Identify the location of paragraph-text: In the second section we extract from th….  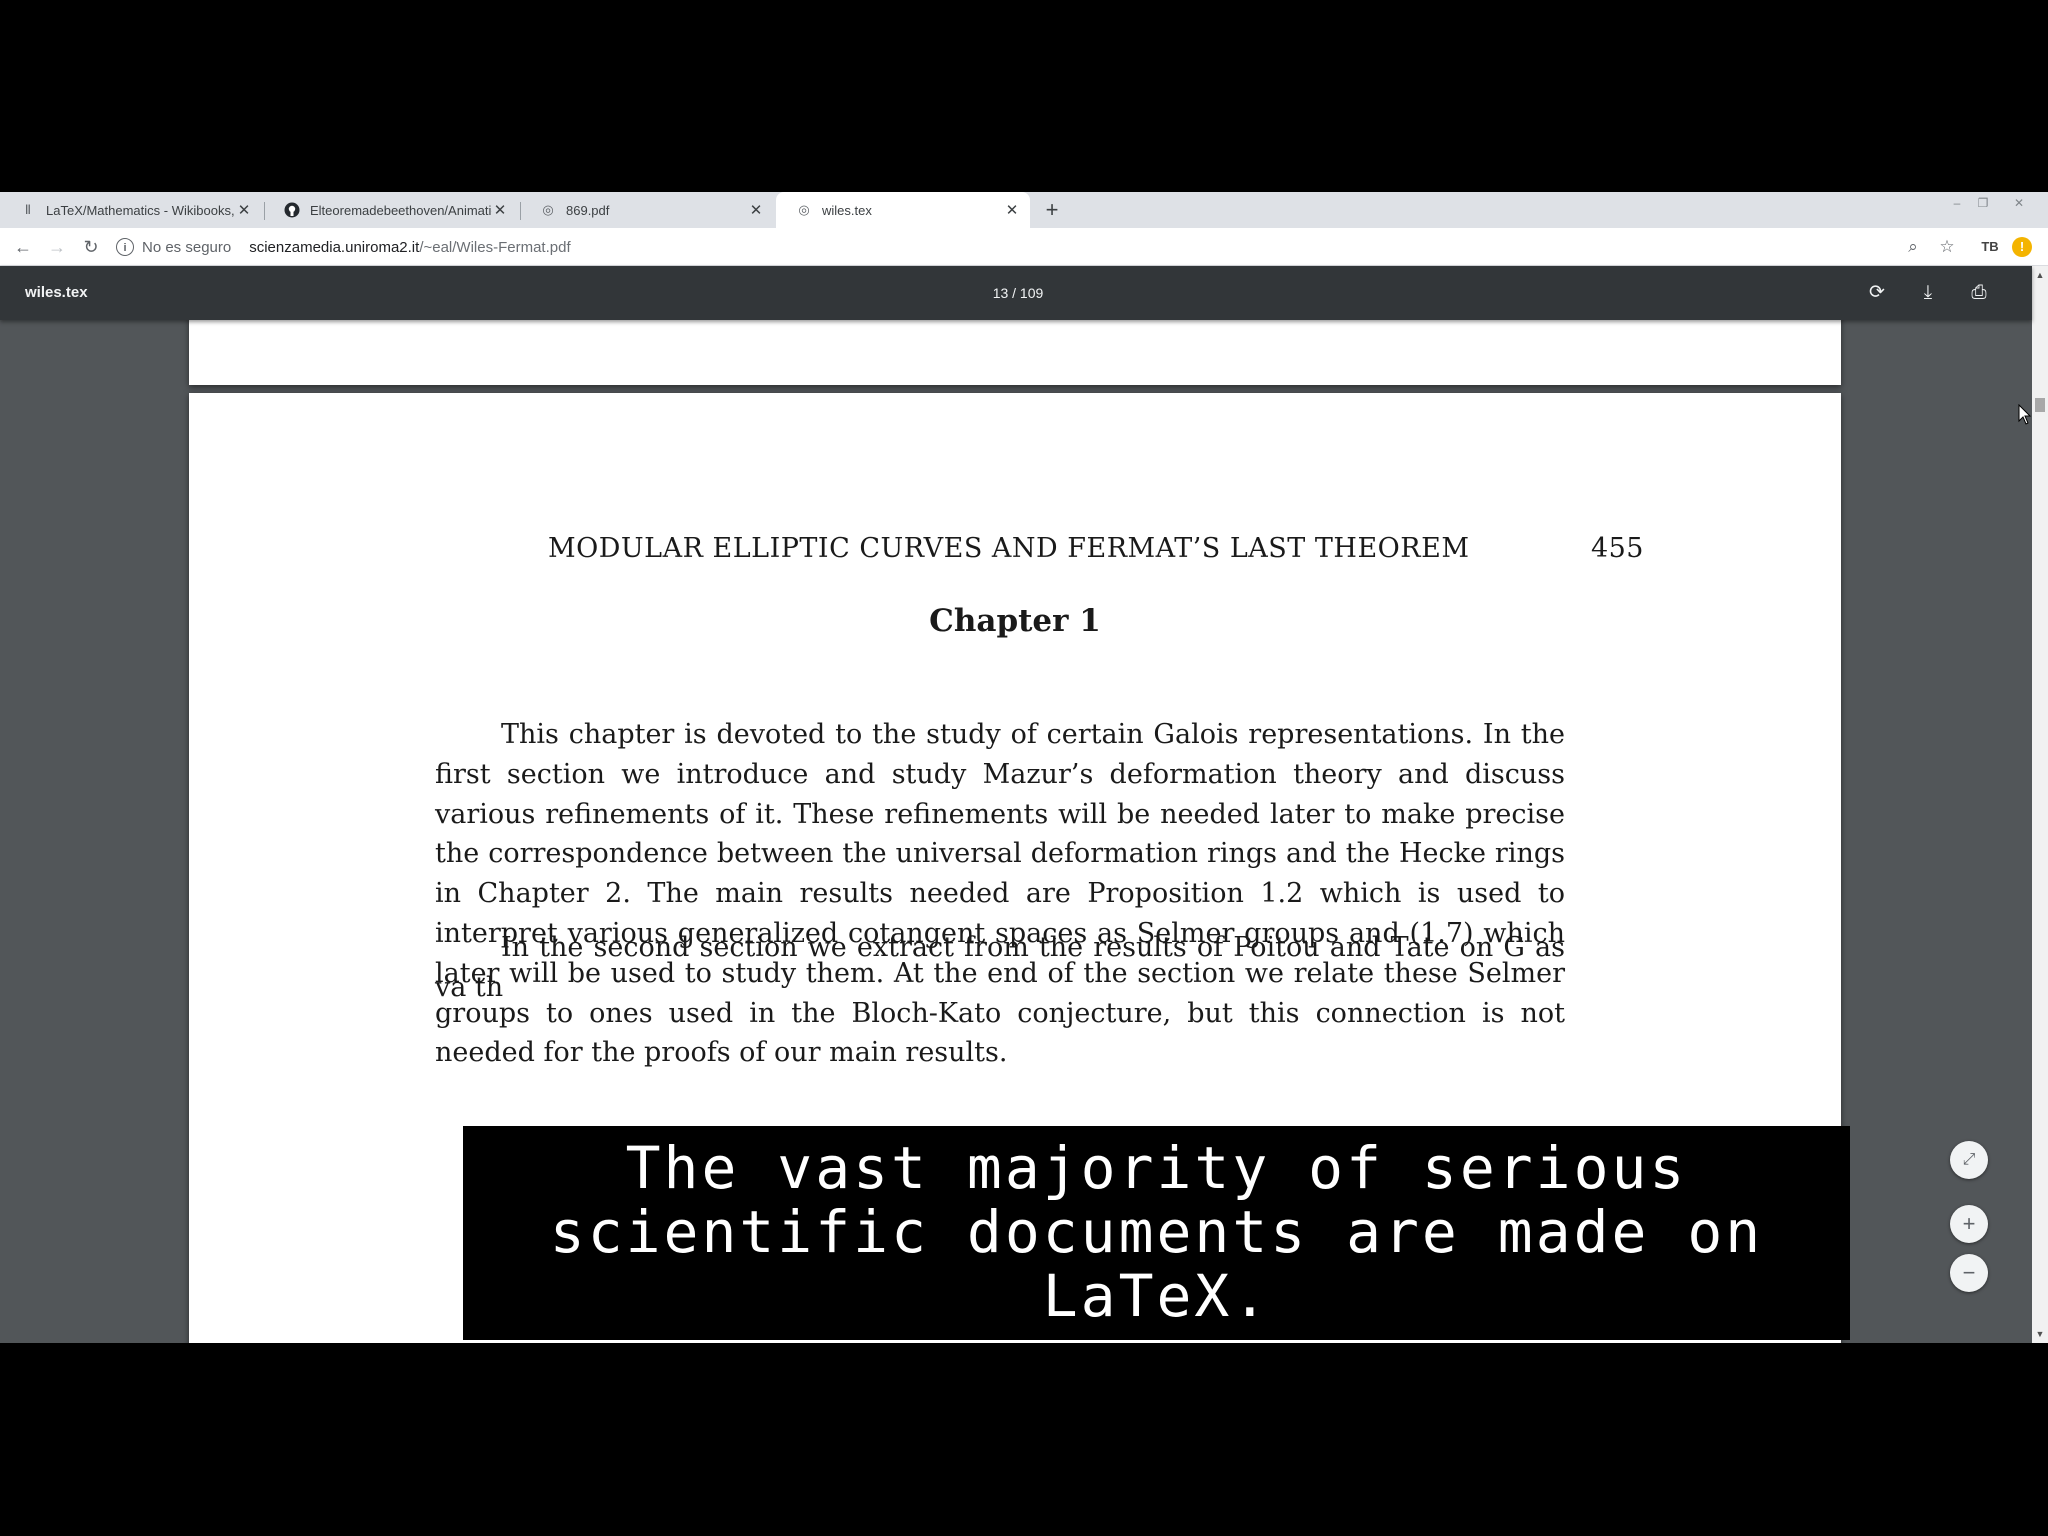
(1000, 967).